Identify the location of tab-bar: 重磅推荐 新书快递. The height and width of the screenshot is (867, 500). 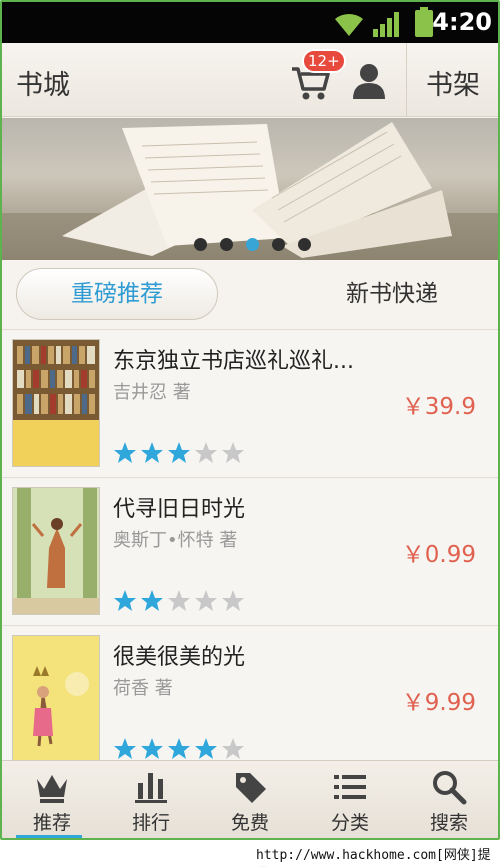
(250, 295).